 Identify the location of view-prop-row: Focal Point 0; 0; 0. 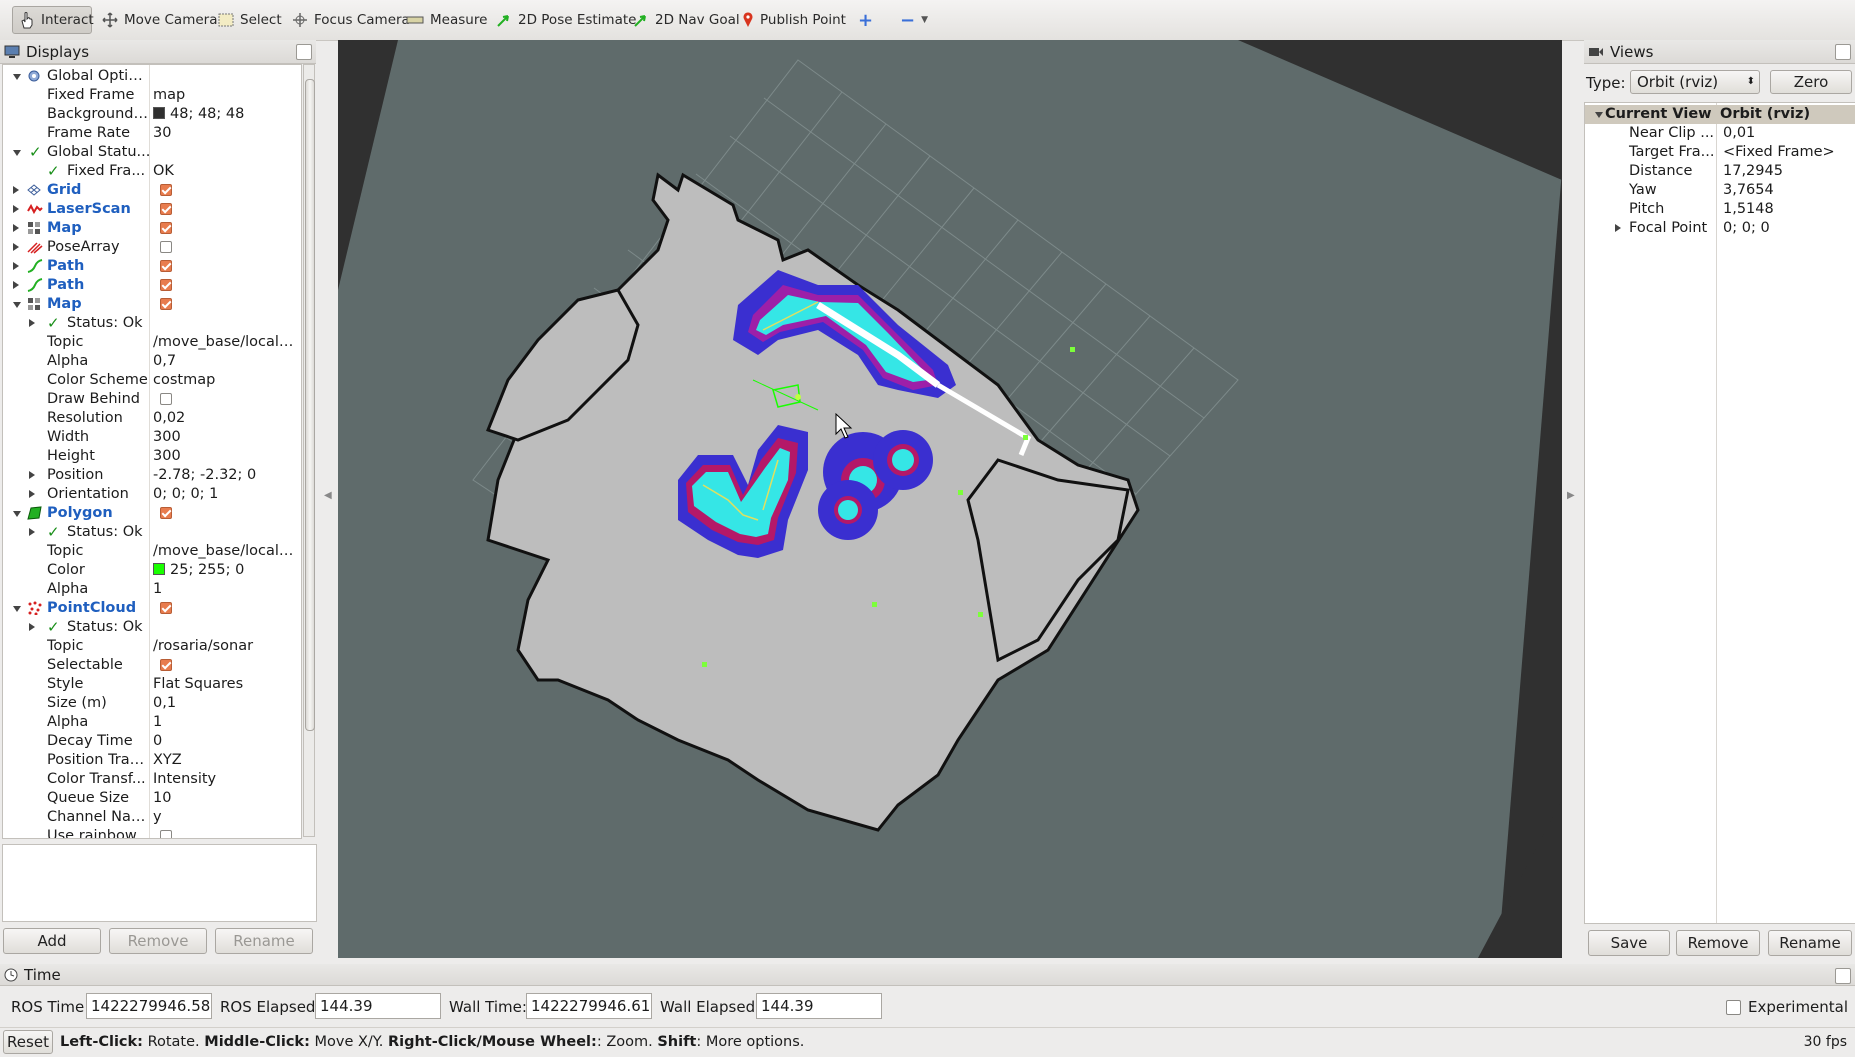
(1720, 228).